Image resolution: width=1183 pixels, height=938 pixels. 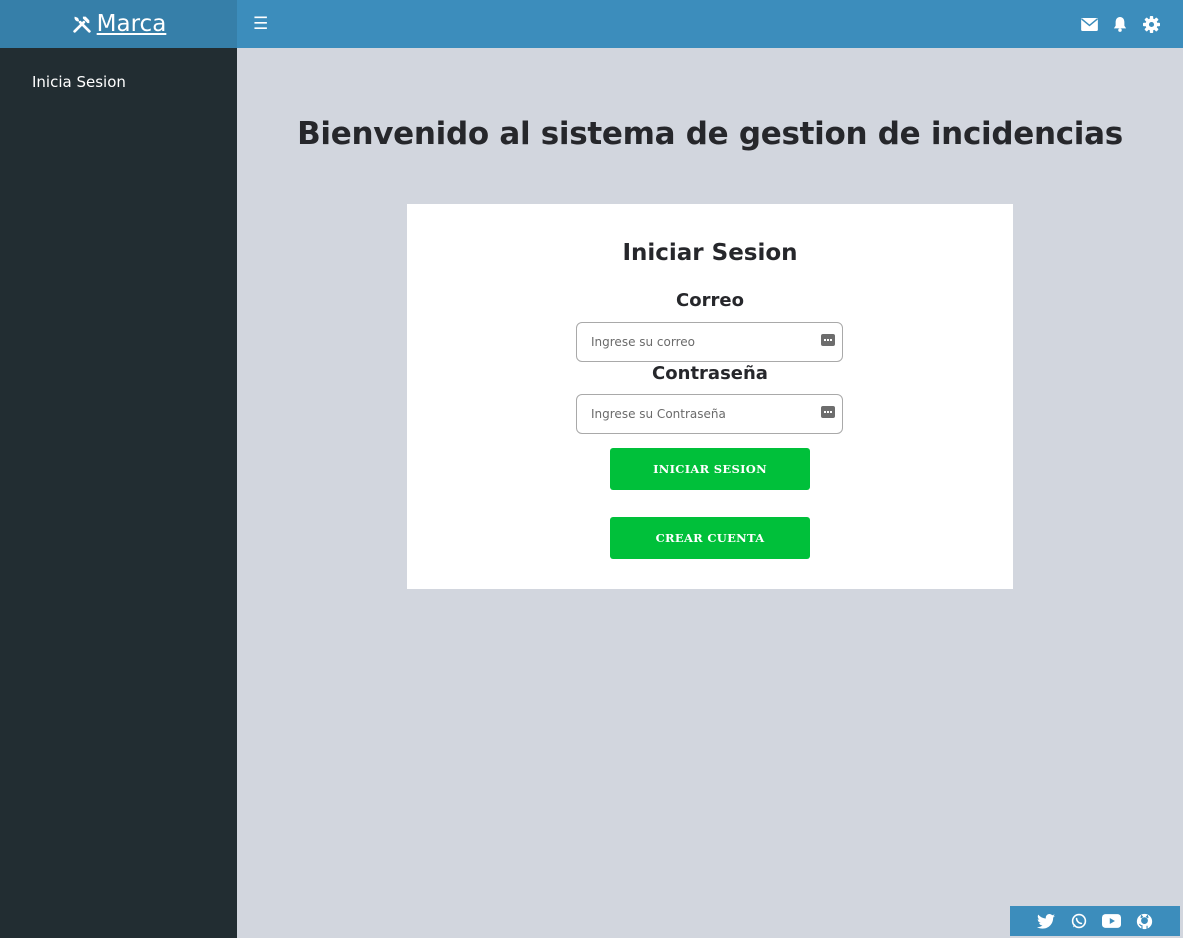 I want to click on login-button: INICIAR SESION, so click(x=710, y=469).